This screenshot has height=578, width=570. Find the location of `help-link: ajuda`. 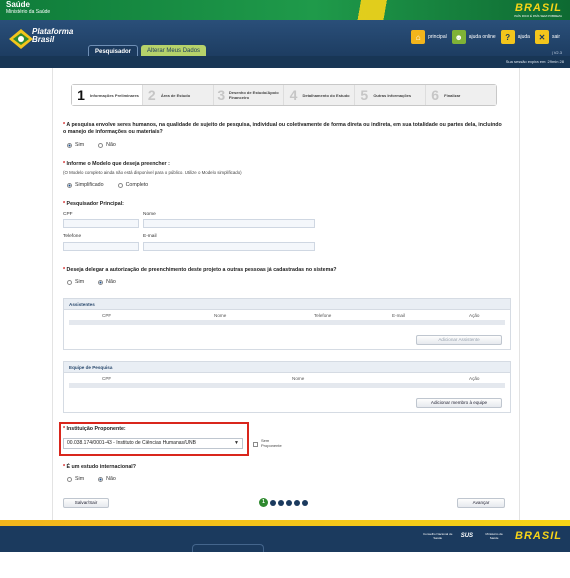

help-link: ajuda is located at coordinates (524, 37).